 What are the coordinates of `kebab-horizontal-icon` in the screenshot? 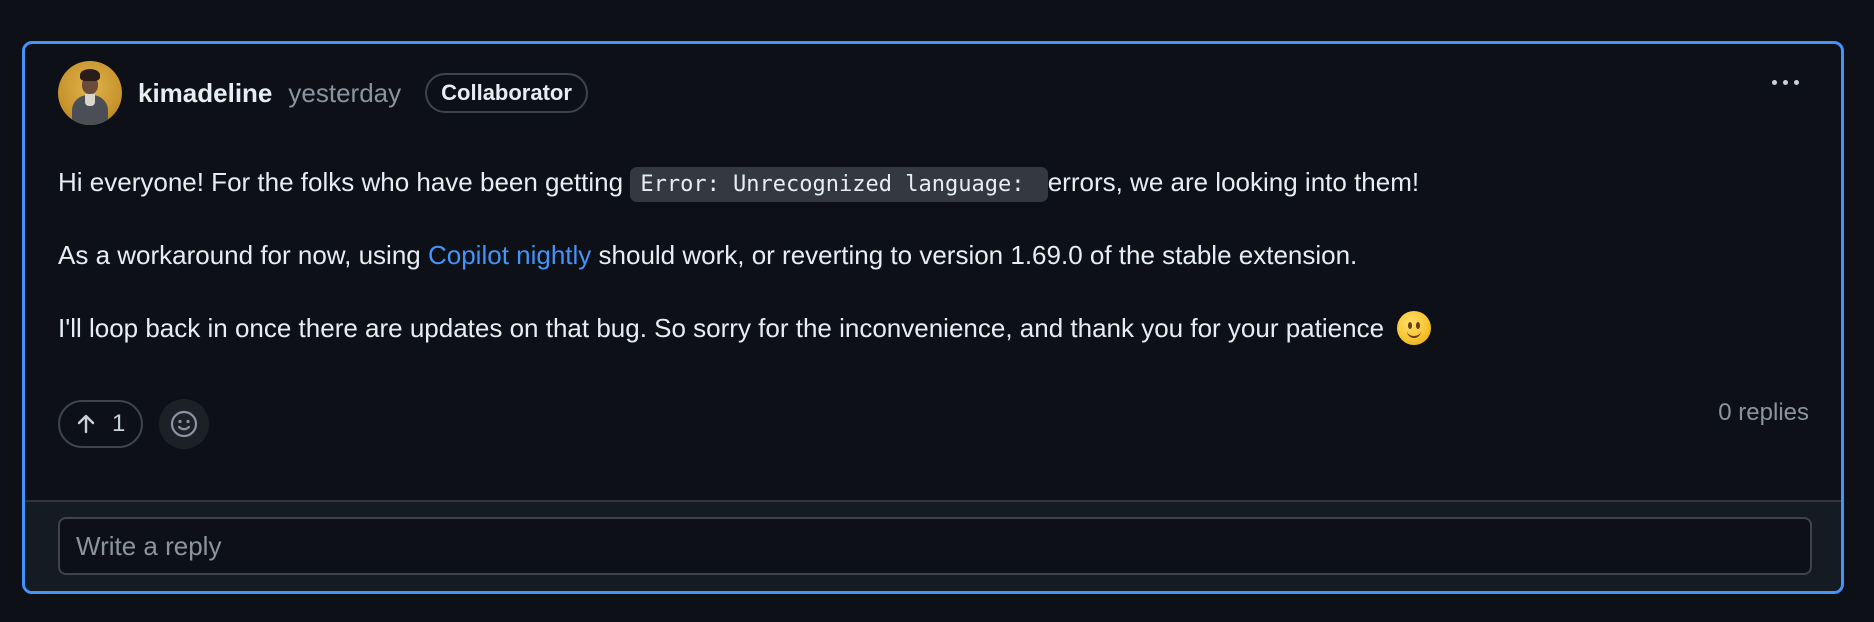 It's located at (1785, 82).